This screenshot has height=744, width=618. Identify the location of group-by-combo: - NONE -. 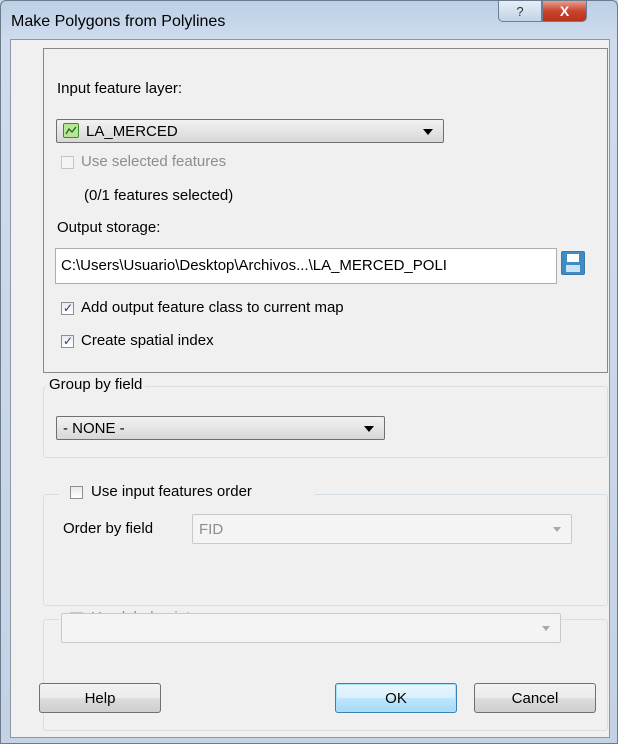
(220, 428).